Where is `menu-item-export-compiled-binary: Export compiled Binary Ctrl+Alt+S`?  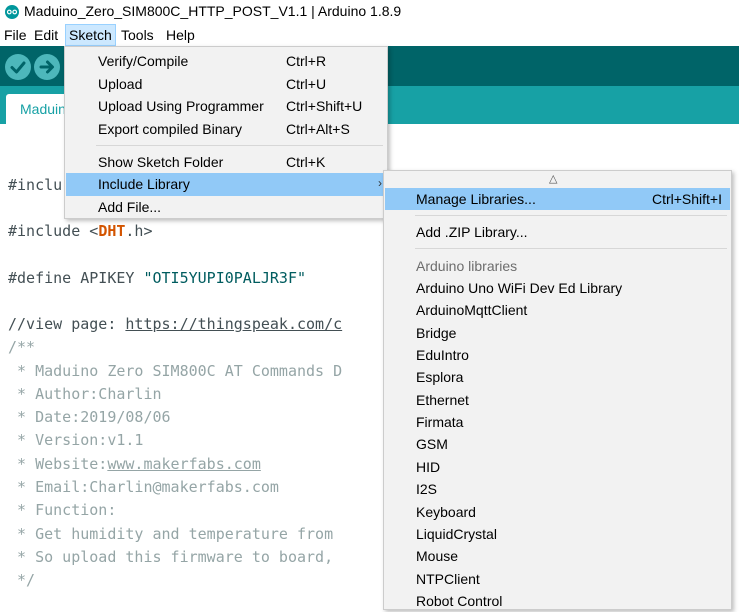 menu-item-export-compiled-binary: Export compiled Binary Ctrl+Alt+S is located at coordinates (226, 129).